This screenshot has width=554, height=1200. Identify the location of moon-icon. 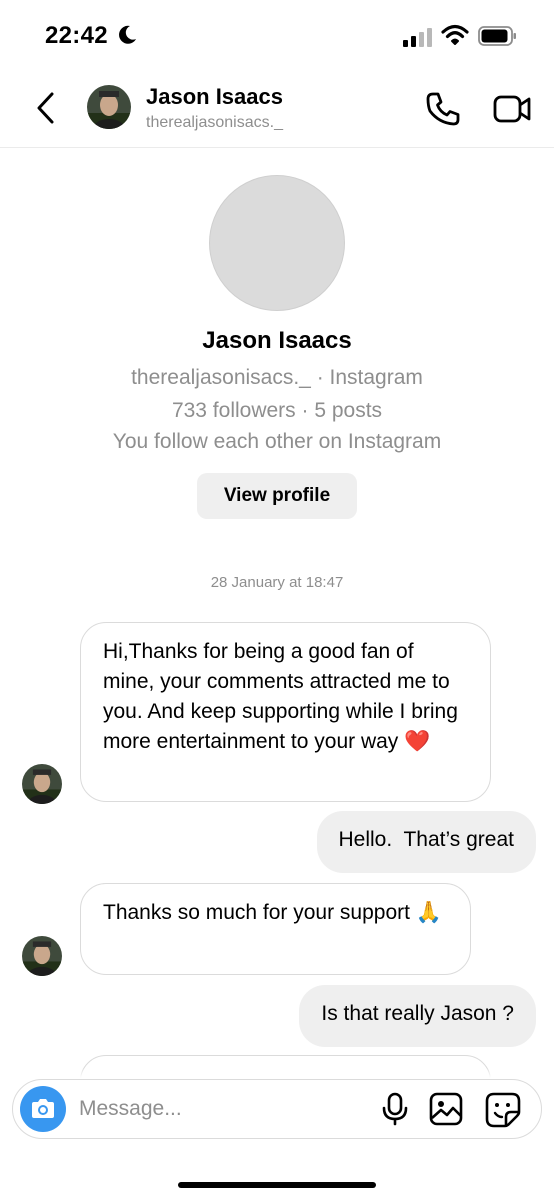
(127, 34).